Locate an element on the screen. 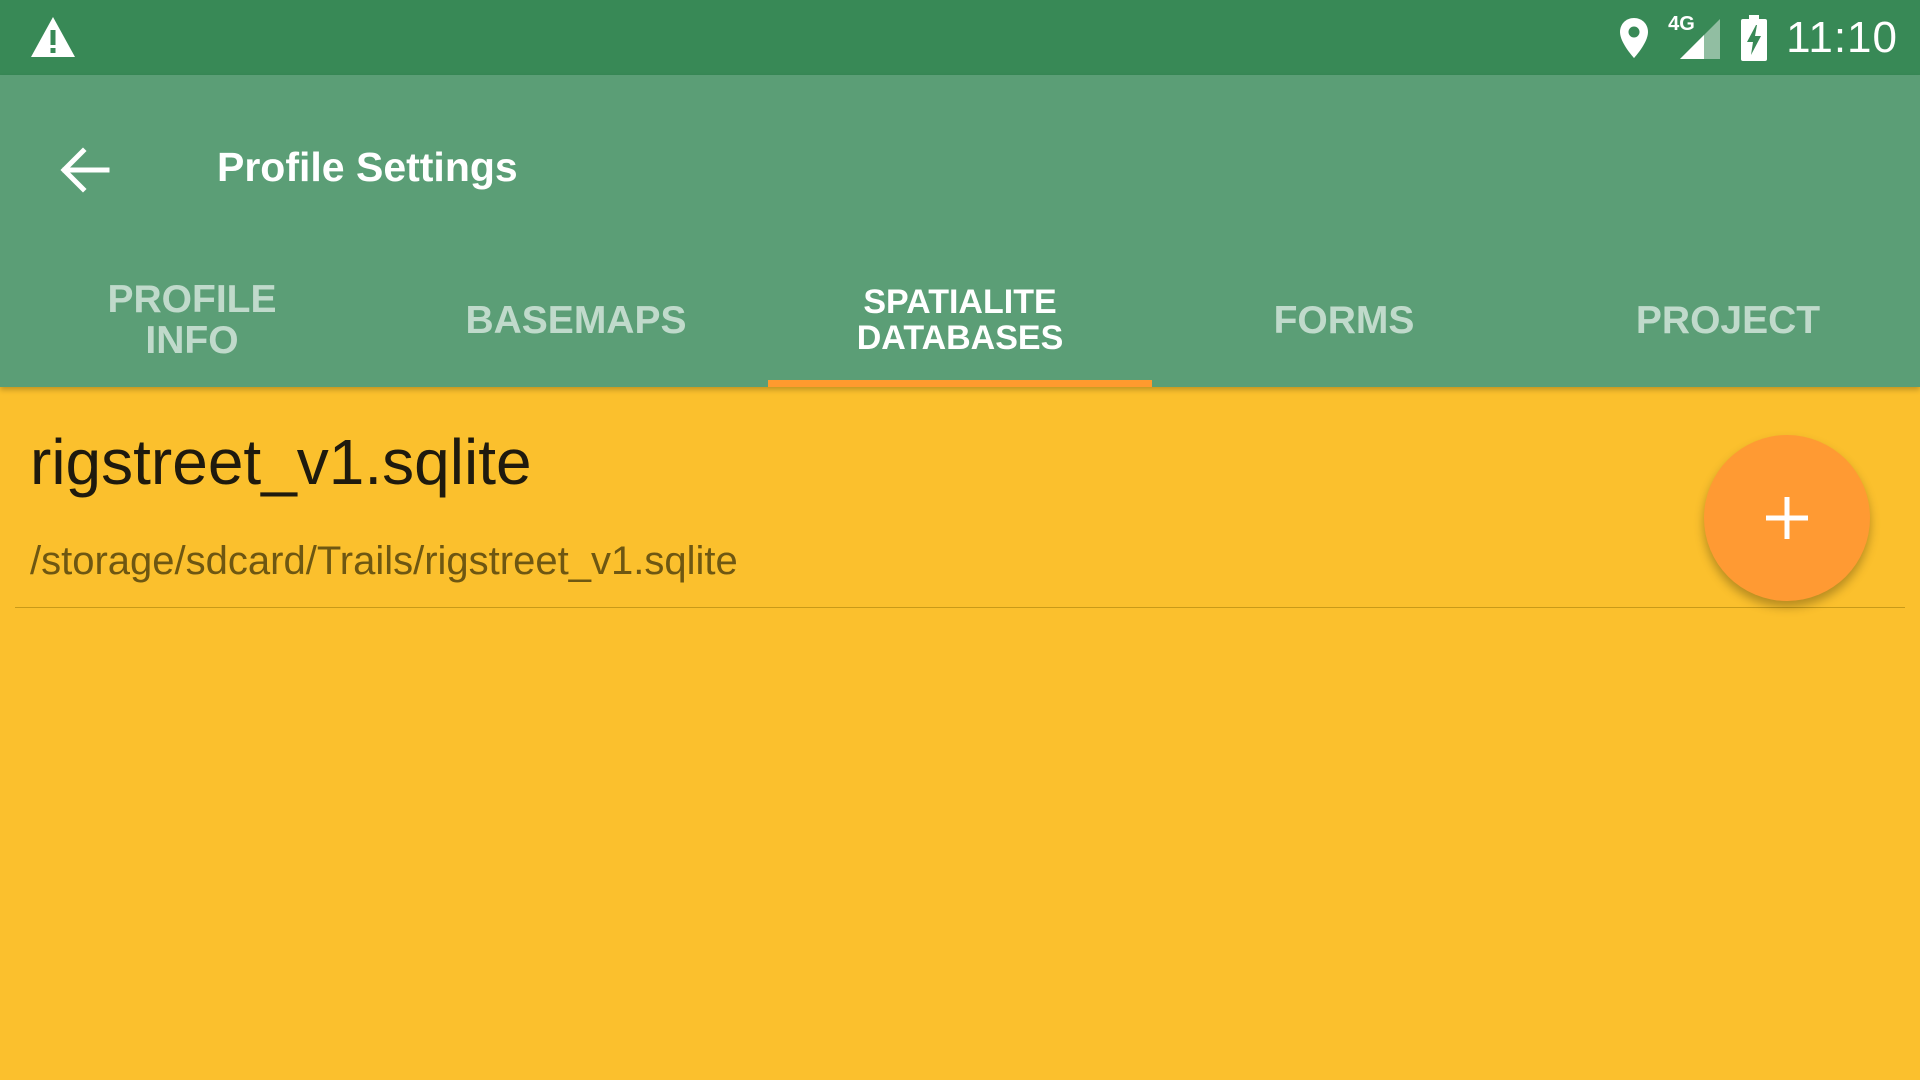 This screenshot has height=1080, width=1920. tab-label: FORMS is located at coordinates (1344, 320).